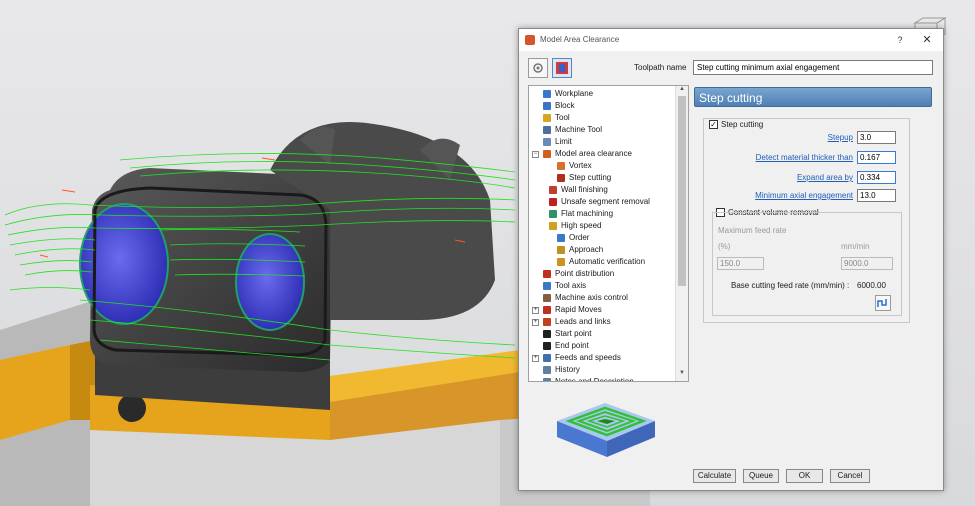 This screenshot has width=975, height=506. I want to click on tree-item: Start point, so click(604, 334).